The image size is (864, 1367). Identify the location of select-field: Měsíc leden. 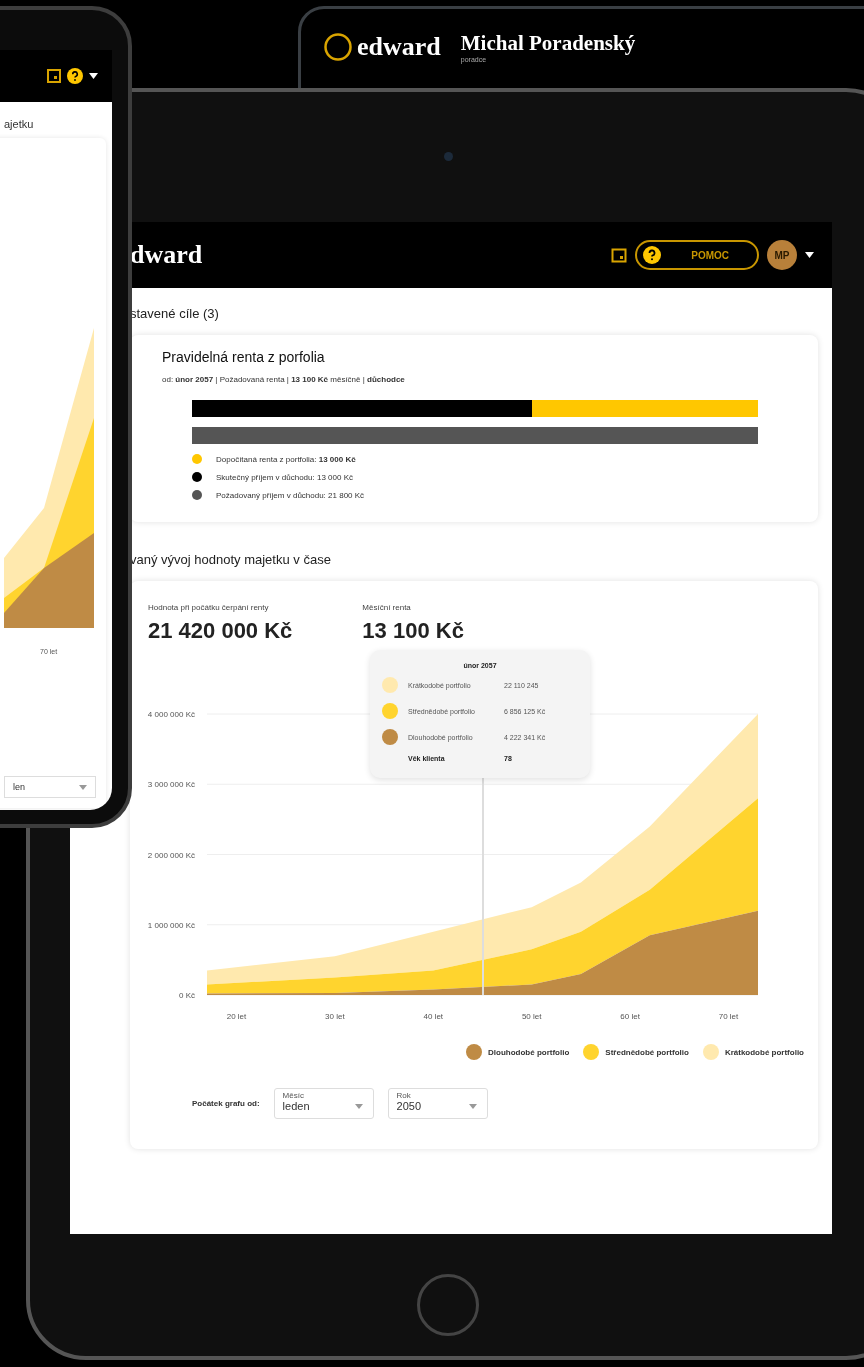
(323, 1103).